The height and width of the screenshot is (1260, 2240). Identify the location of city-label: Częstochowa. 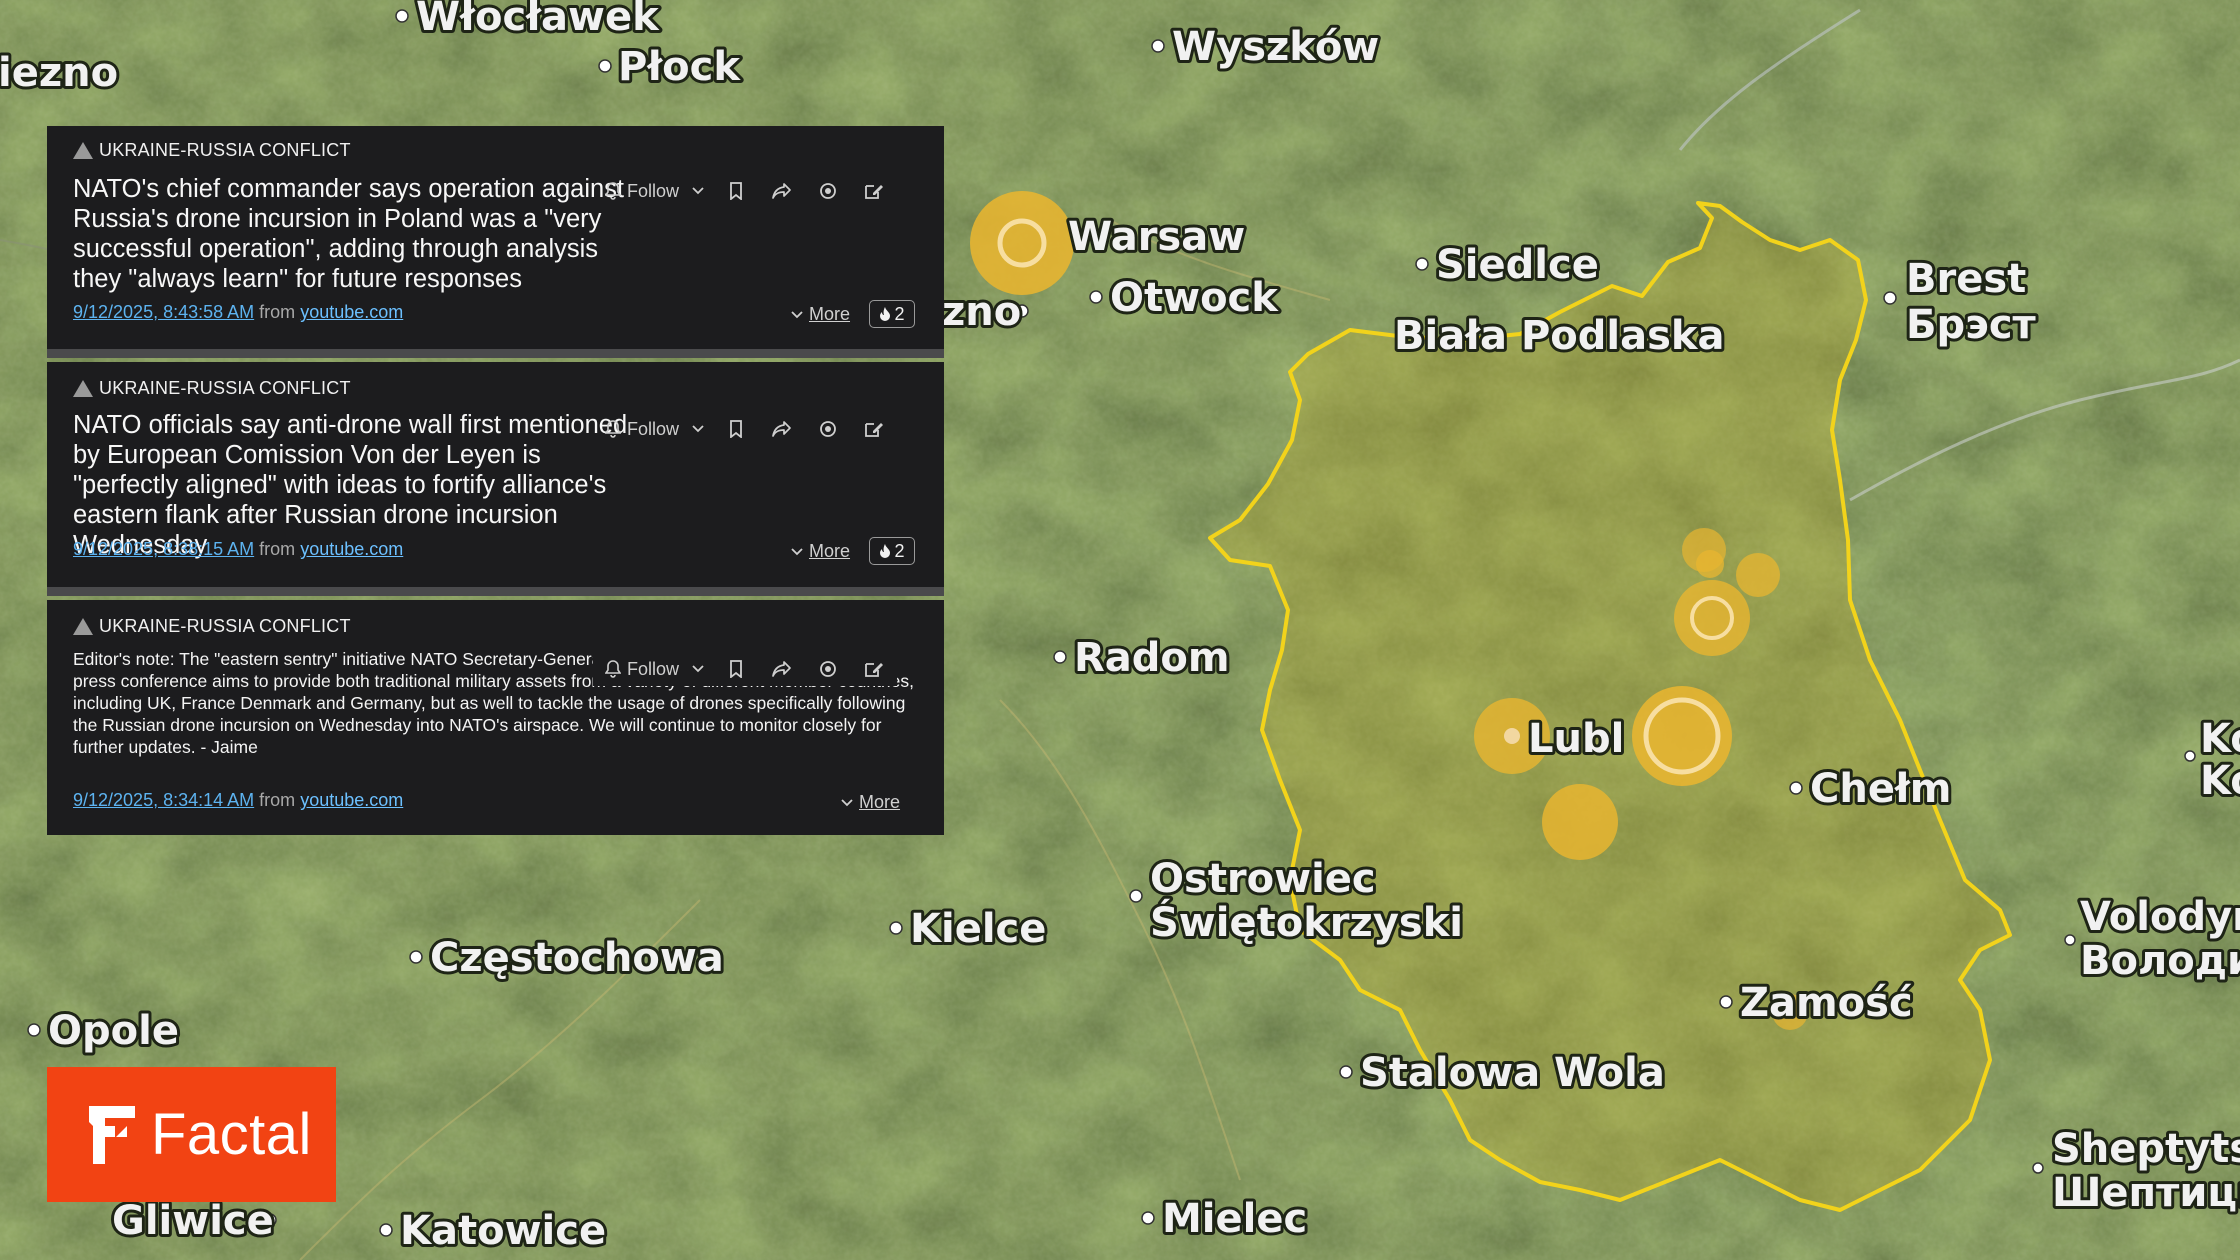
(577, 958).